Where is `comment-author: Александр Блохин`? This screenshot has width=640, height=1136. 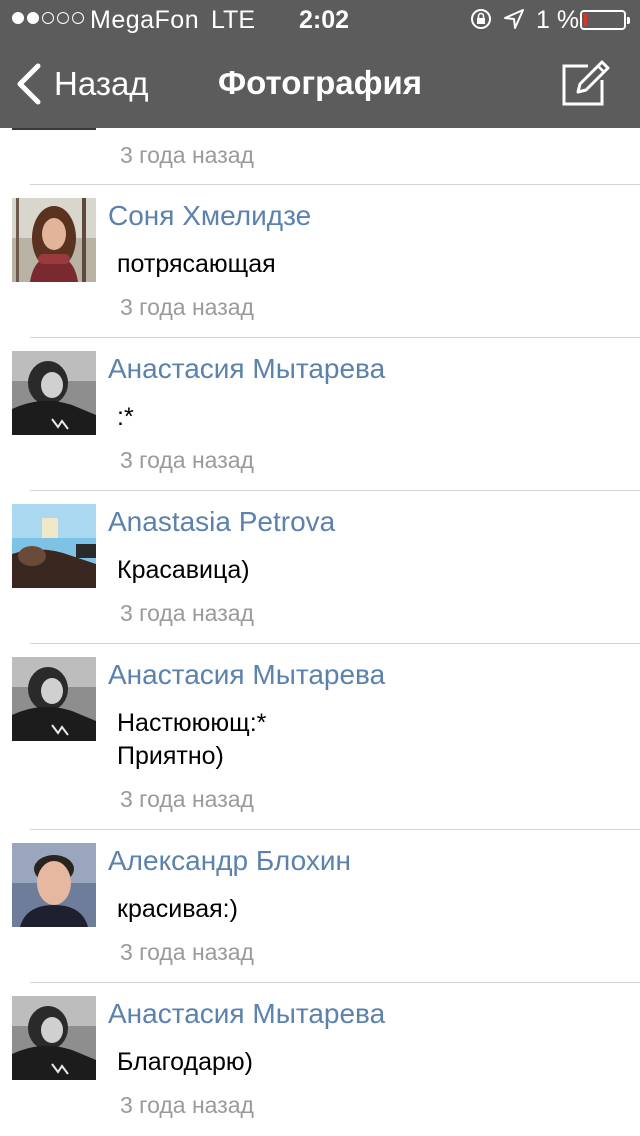
comment-author: Александр Блохин is located at coordinates (229, 861).